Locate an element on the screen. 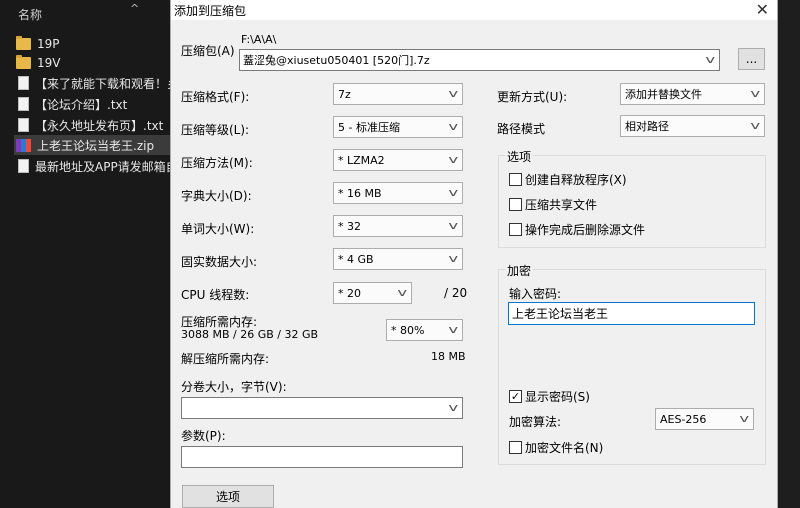 This screenshot has height=508, width=800. memory-percent-value: * 80% is located at coordinates (408, 330).